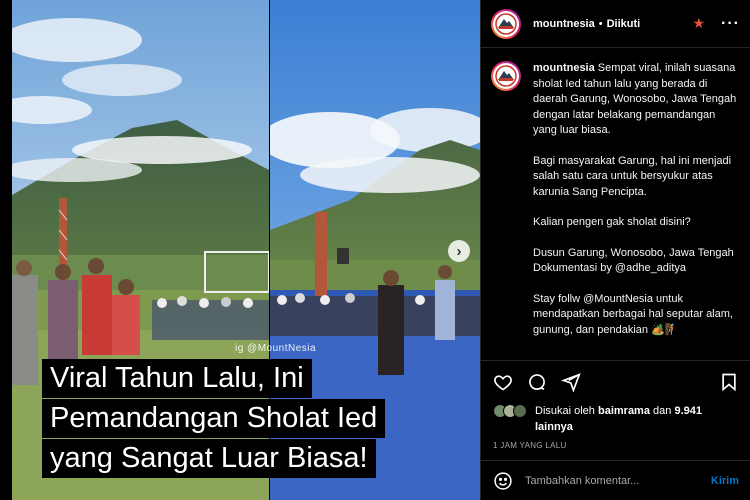  What do you see at coordinates (209, 458) in the screenshot?
I see `caption-line: yang Sangat Luar Biasa!` at bounding box center [209, 458].